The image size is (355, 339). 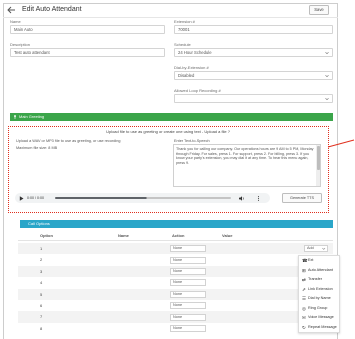 I want to click on row-digit: 8, so click(x=41, y=328).